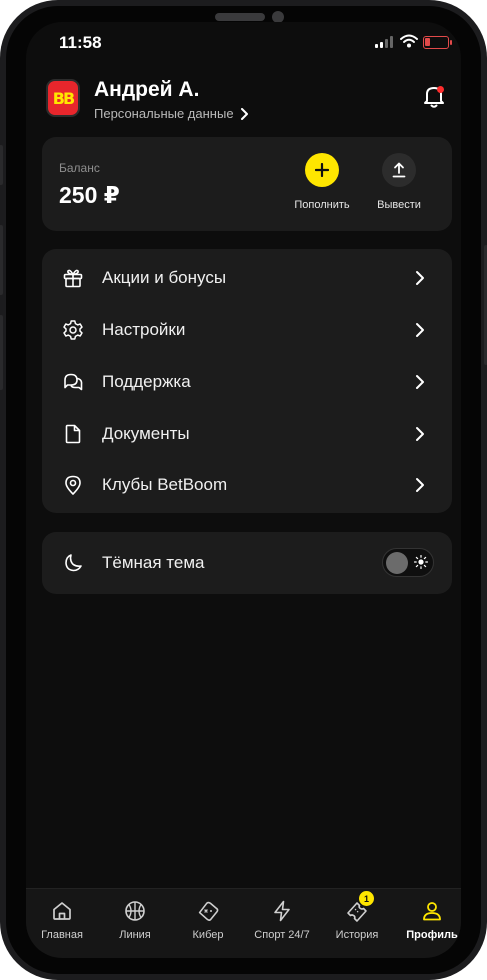 This screenshot has width=487, height=980. Describe the element at coordinates (437, 42) in the screenshot. I see `battery-icon` at that location.